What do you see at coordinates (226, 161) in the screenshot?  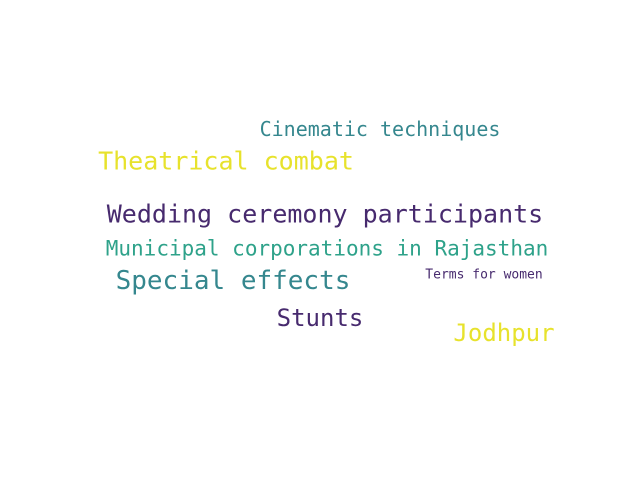 I see `word-theatrical-combat: Theatrical combat` at bounding box center [226, 161].